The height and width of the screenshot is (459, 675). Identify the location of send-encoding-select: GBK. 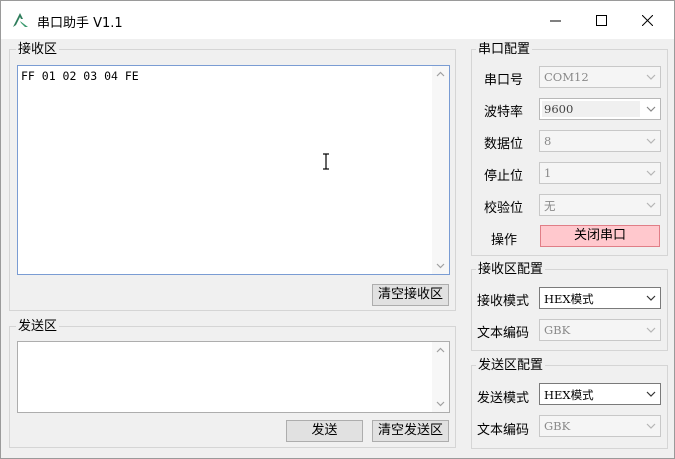
(600, 426).